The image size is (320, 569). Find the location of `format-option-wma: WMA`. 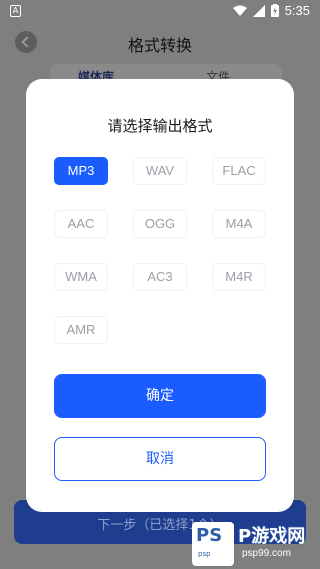

format-option-wma: WMA is located at coordinates (81, 277).